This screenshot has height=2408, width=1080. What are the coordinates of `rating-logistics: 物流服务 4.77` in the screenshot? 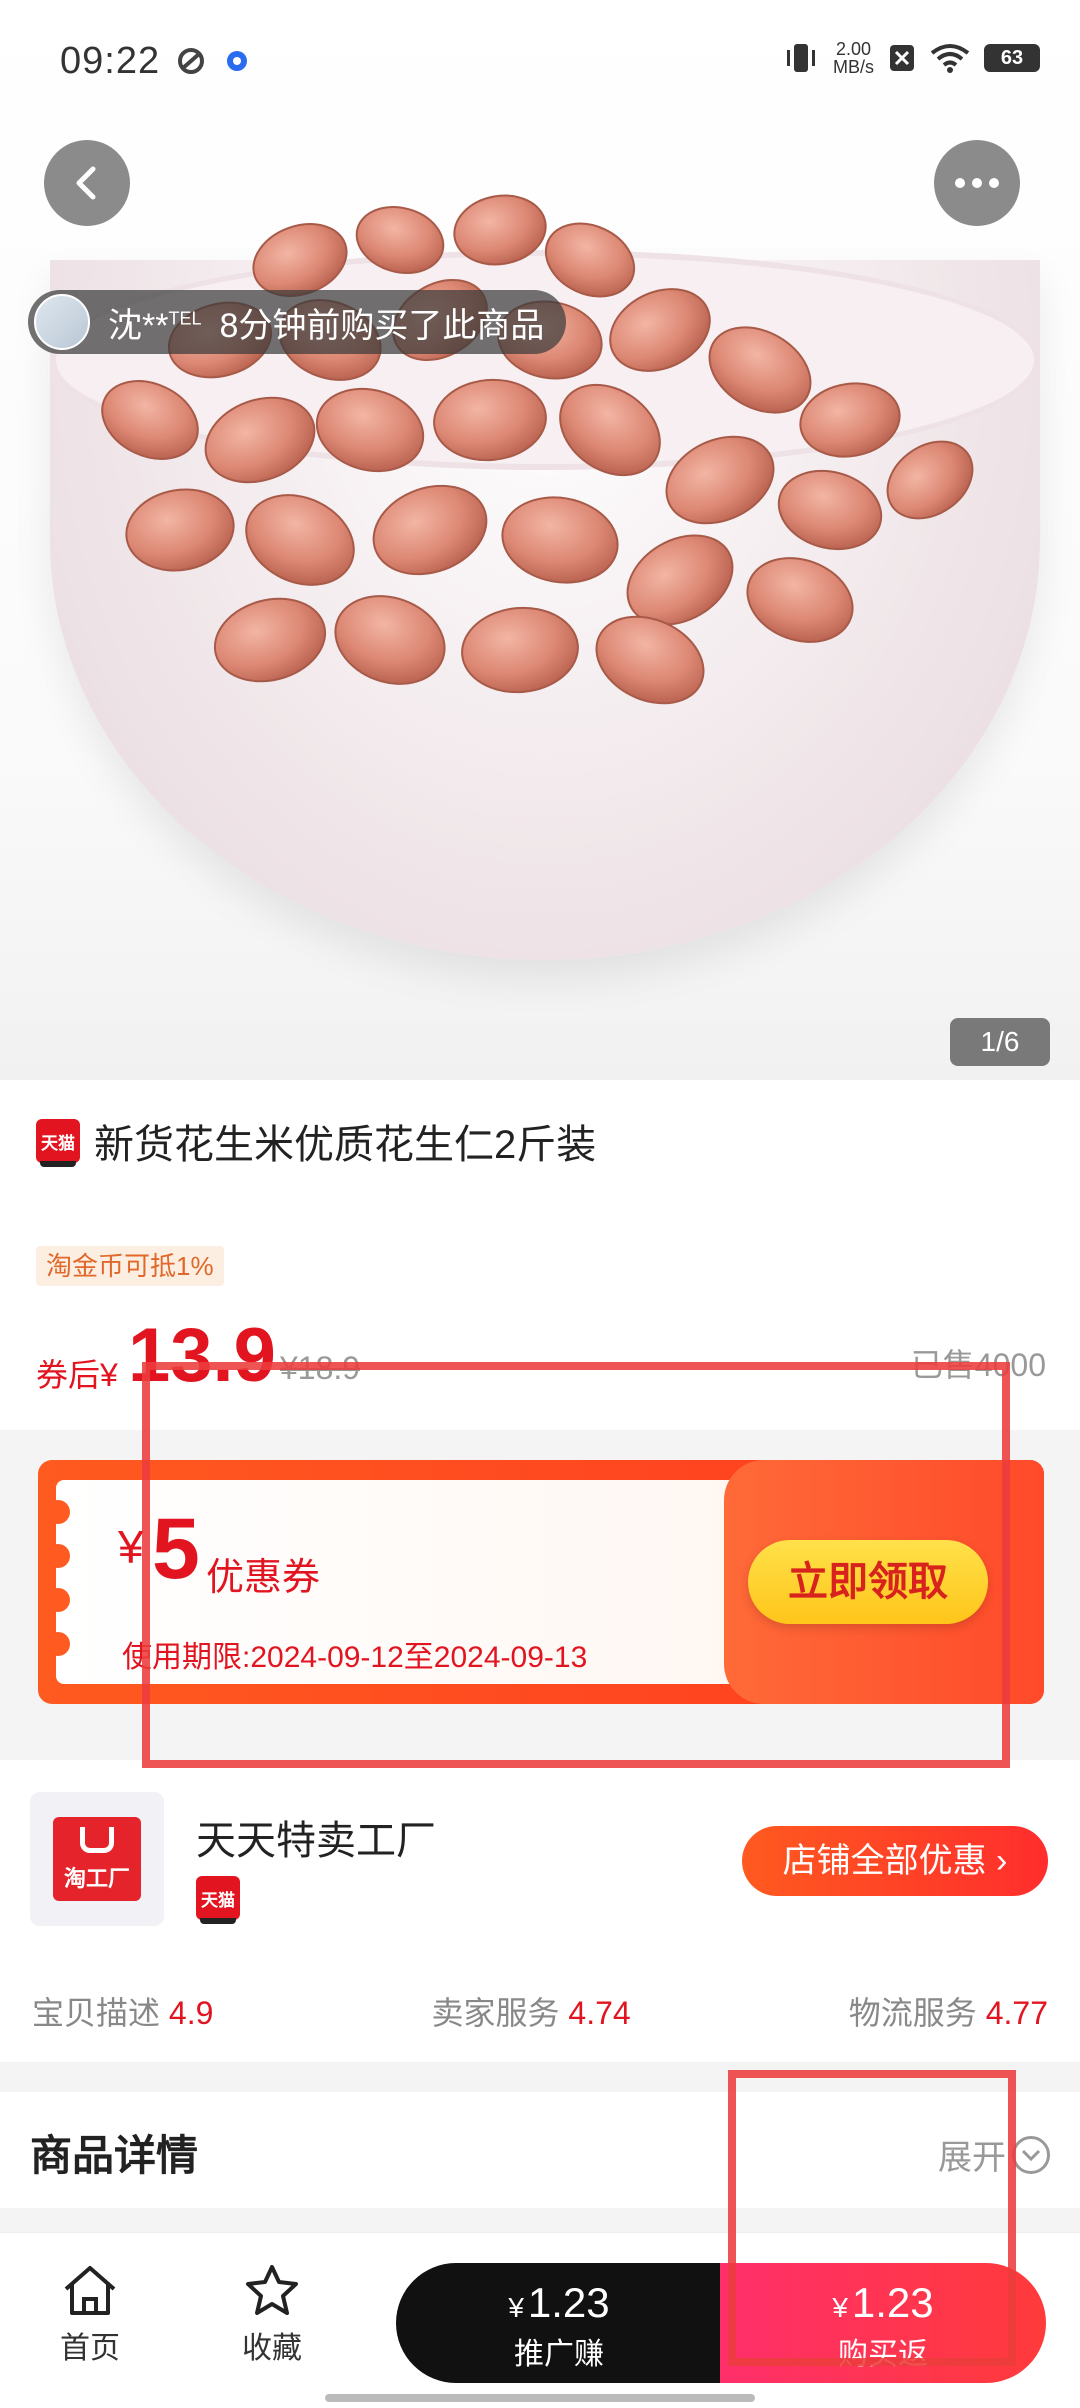 It's located at (948, 2011).